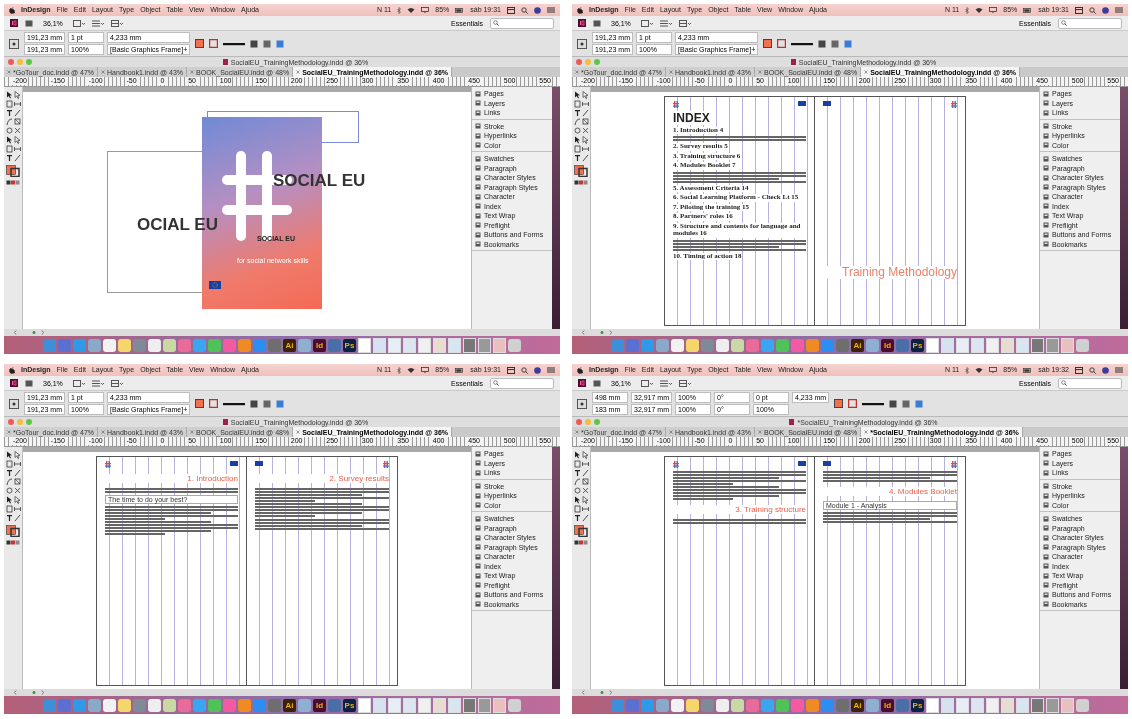 Image resolution: width=1132 pixels, height=719 pixels. What do you see at coordinates (200, 403) in the screenshot?
I see `fill-swatch-icon` at bounding box center [200, 403].